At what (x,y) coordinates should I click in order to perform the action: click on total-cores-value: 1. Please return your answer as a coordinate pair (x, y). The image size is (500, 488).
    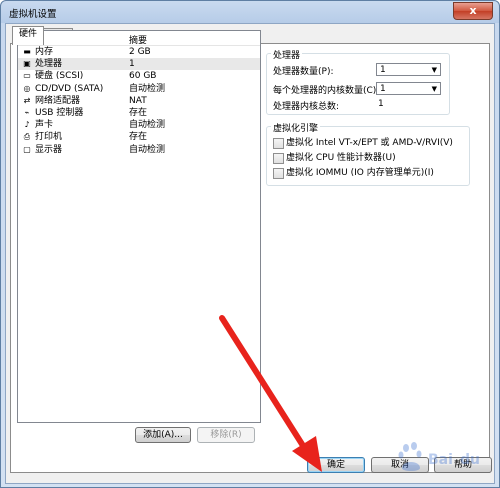
    Looking at the image, I should click on (381, 104).